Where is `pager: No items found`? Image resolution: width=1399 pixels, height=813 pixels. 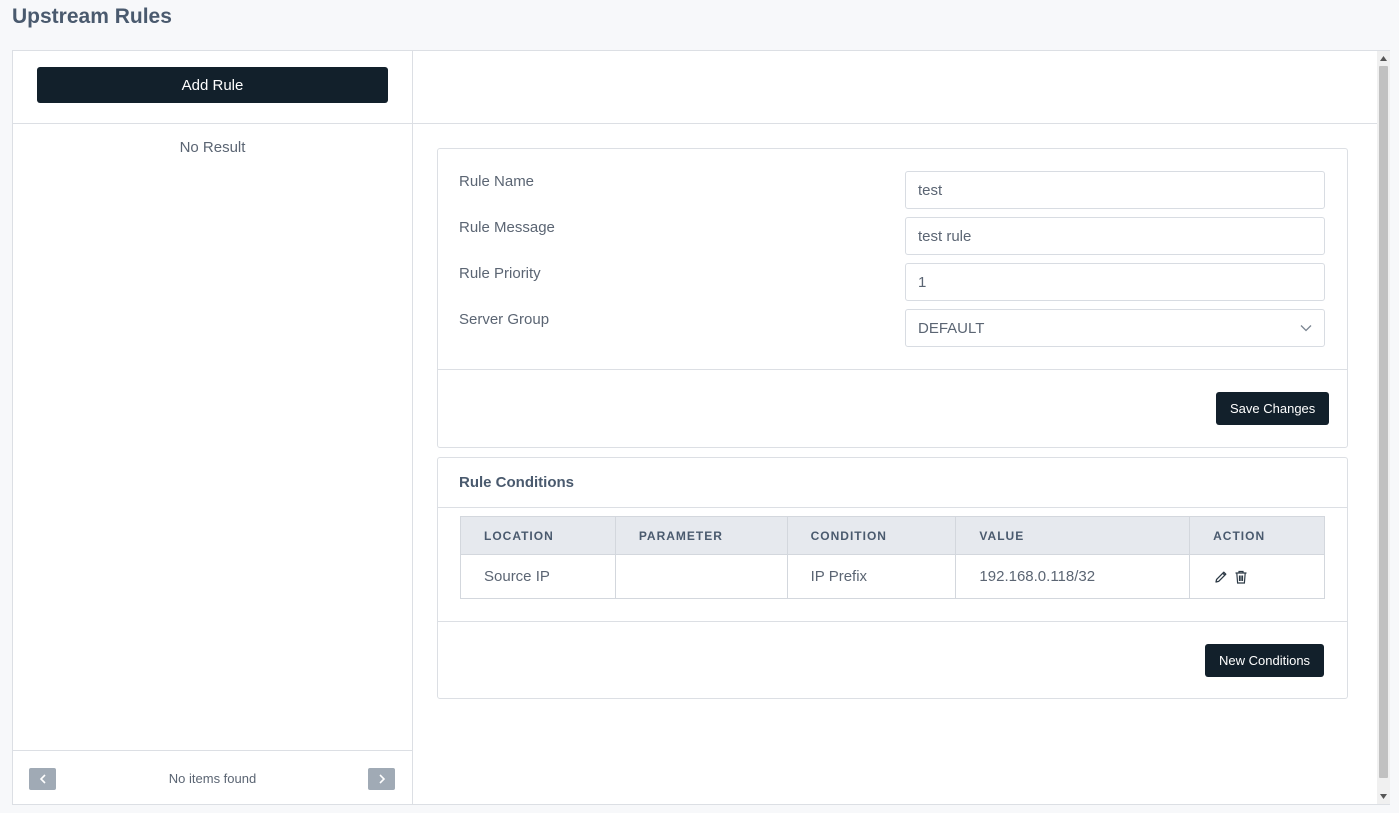
pager: No items found is located at coordinates (212, 777).